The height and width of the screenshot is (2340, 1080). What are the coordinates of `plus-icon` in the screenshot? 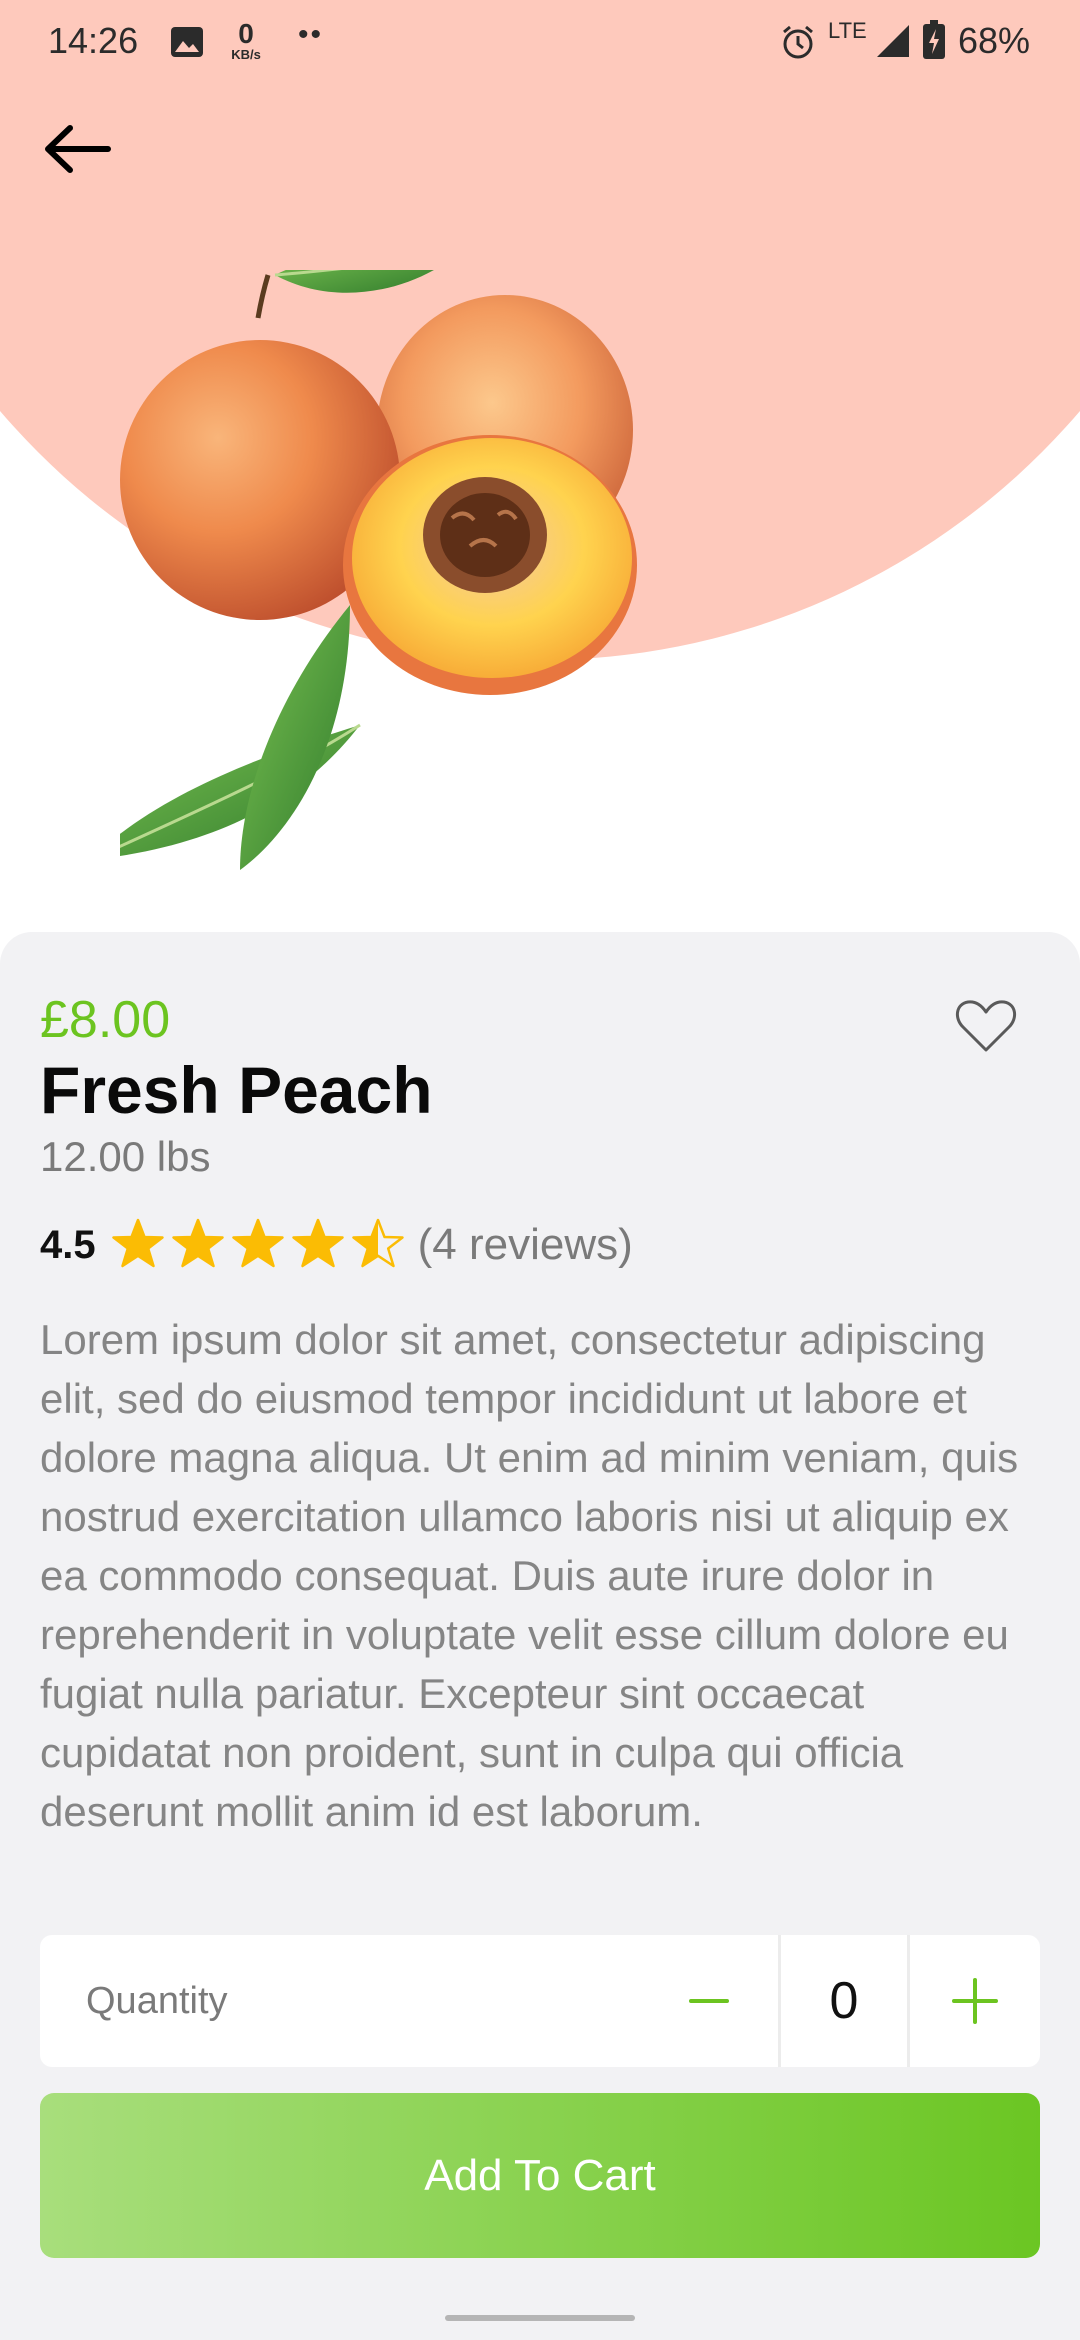 It's located at (975, 2001).